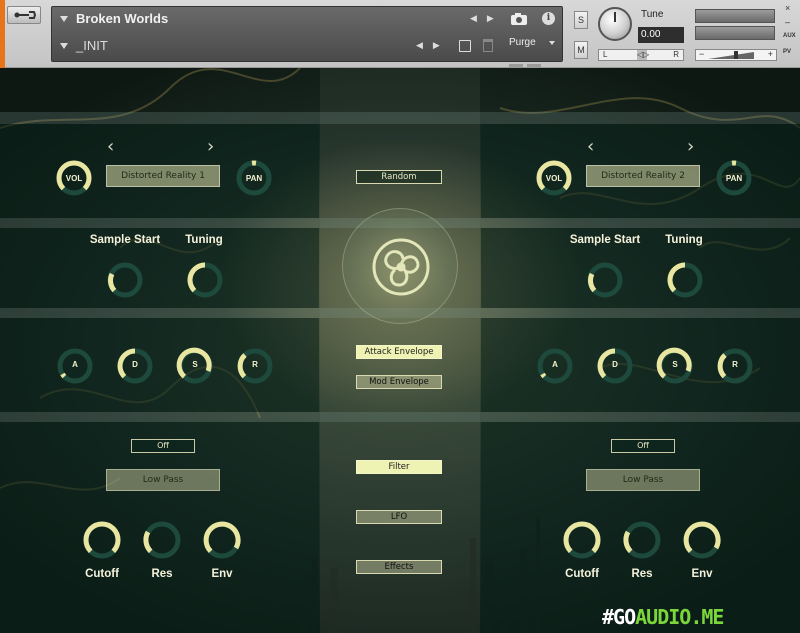 The height and width of the screenshot is (633, 800). What do you see at coordinates (582, 540) in the screenshot?
I see `right-cutoff-knob` at bounding box center [582, 540].